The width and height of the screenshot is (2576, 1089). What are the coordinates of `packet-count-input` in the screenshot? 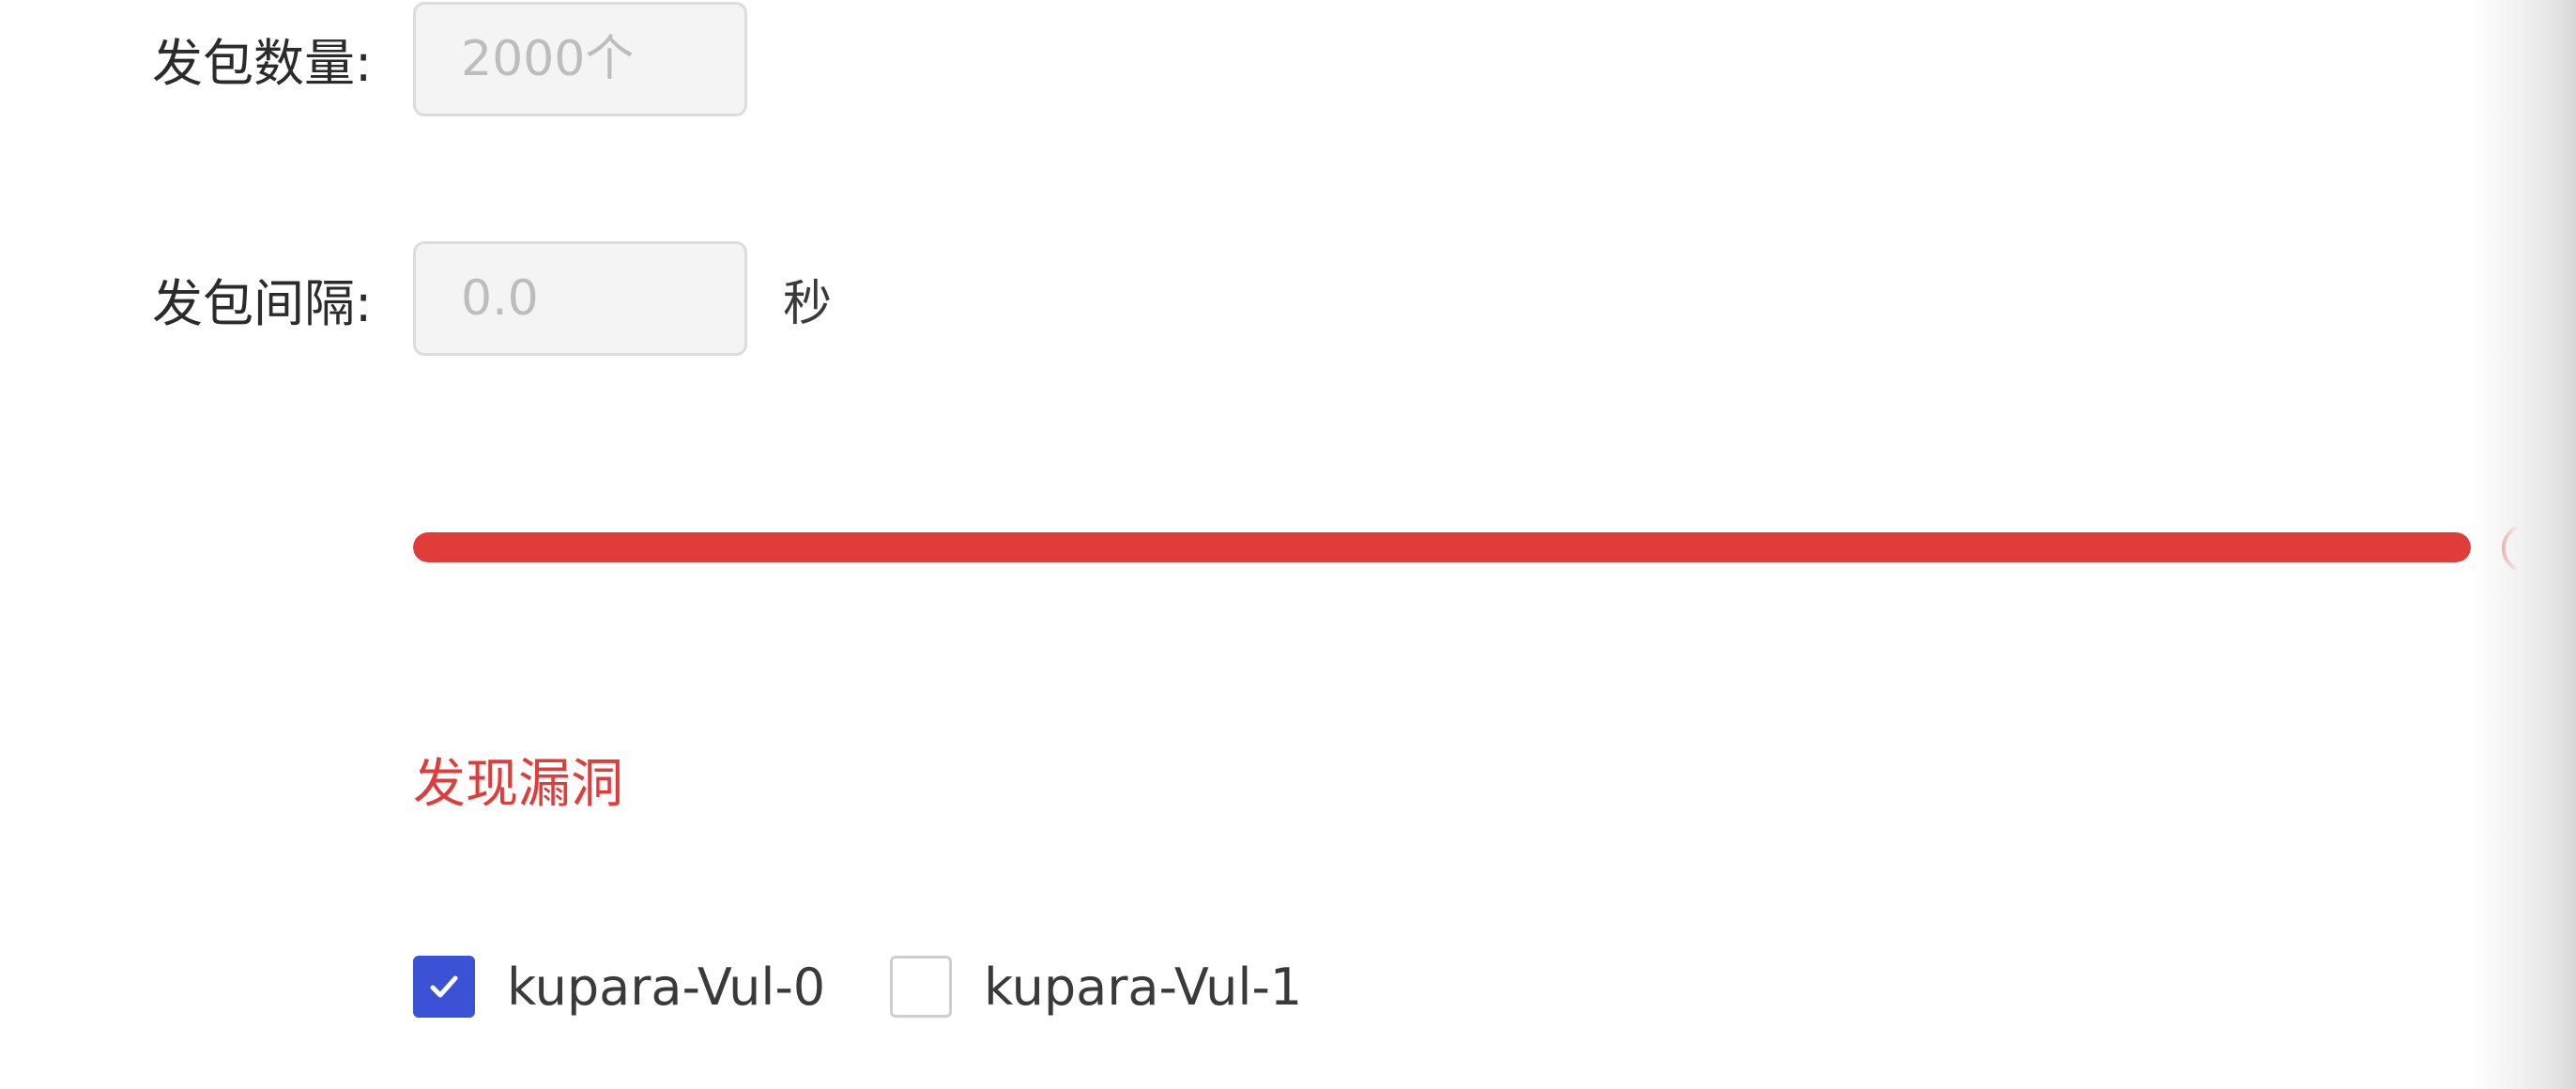 It's located at (580, 59).